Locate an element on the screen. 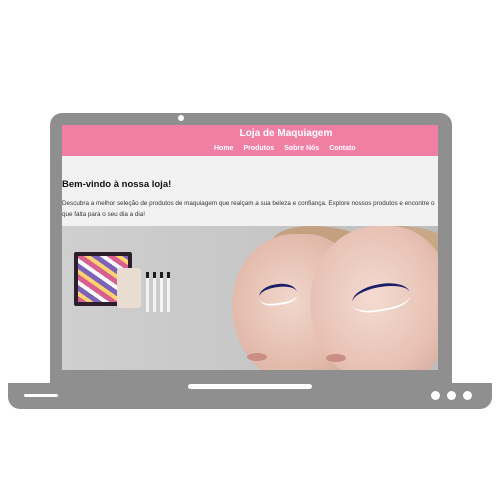 The width and height of the screenshot is (500, 500). nav-sobre-link: Sobre Nós is located at coordinates (301, 148).